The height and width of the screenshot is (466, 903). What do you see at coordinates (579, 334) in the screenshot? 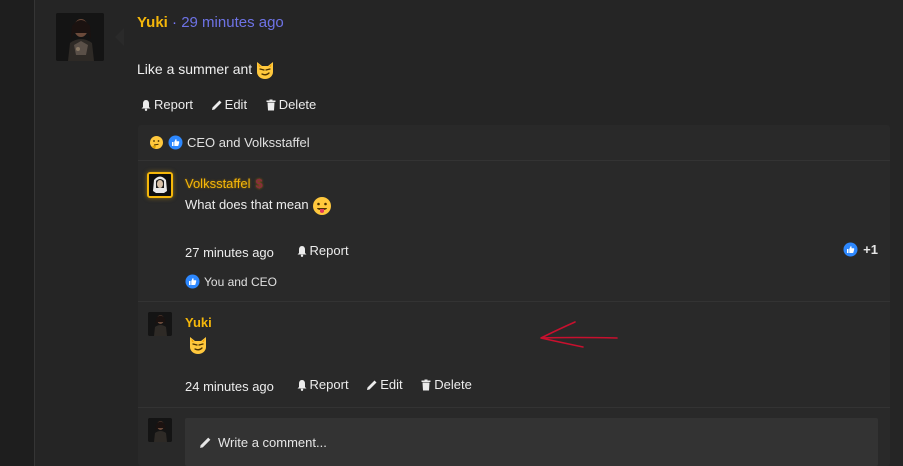
I see `red-arrow-annotation` at bounding box center [579, 334].